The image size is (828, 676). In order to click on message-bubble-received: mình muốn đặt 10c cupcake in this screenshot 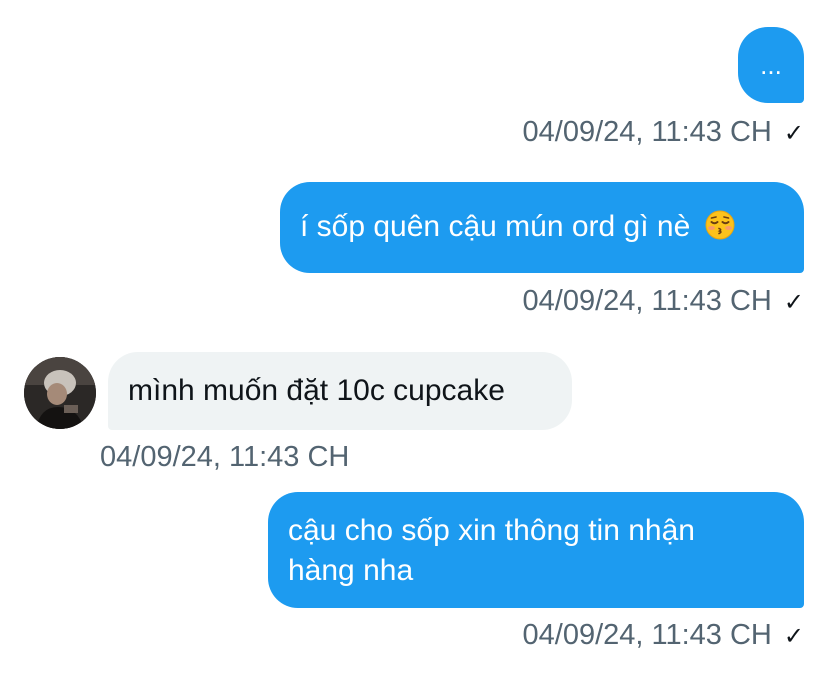, I will do `click(340, 391)`.